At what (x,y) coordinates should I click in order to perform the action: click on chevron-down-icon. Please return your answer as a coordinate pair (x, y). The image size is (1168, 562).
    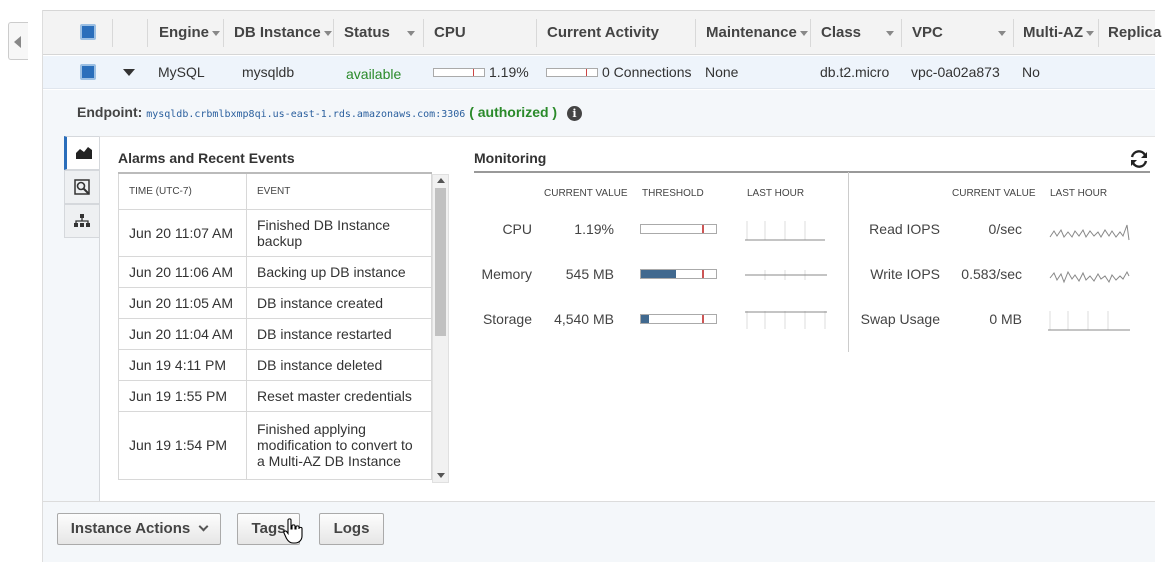
    Looking at the image, I should click on (203, 526).